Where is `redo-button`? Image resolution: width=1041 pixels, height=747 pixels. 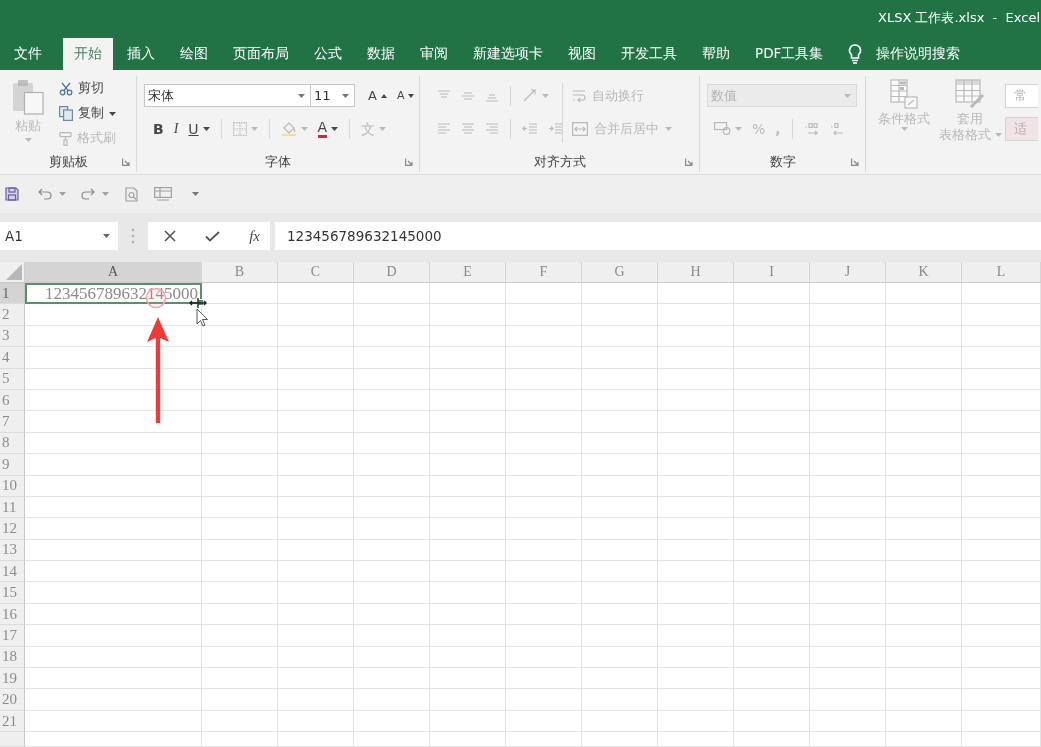 redo-button is located at coordinates (95, 194).